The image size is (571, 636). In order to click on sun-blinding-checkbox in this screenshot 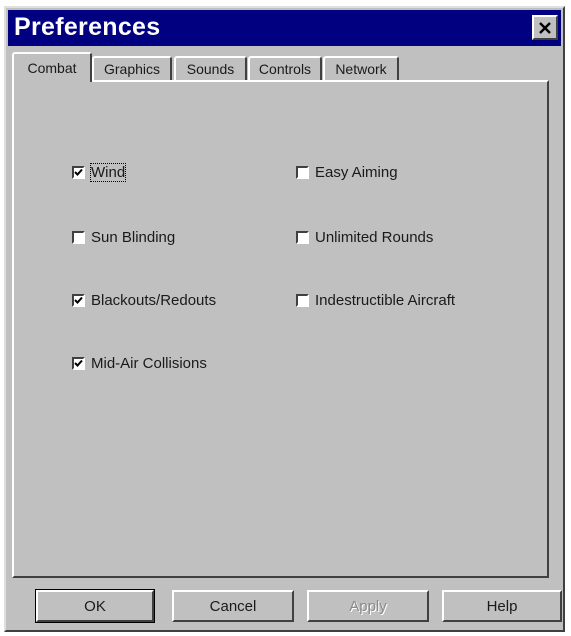, I will do `click(78, 237)`.